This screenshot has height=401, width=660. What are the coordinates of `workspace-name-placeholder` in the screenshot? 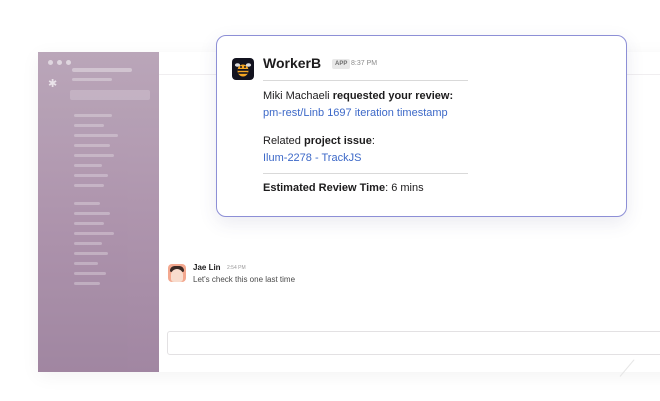 It's located at (102, 70).